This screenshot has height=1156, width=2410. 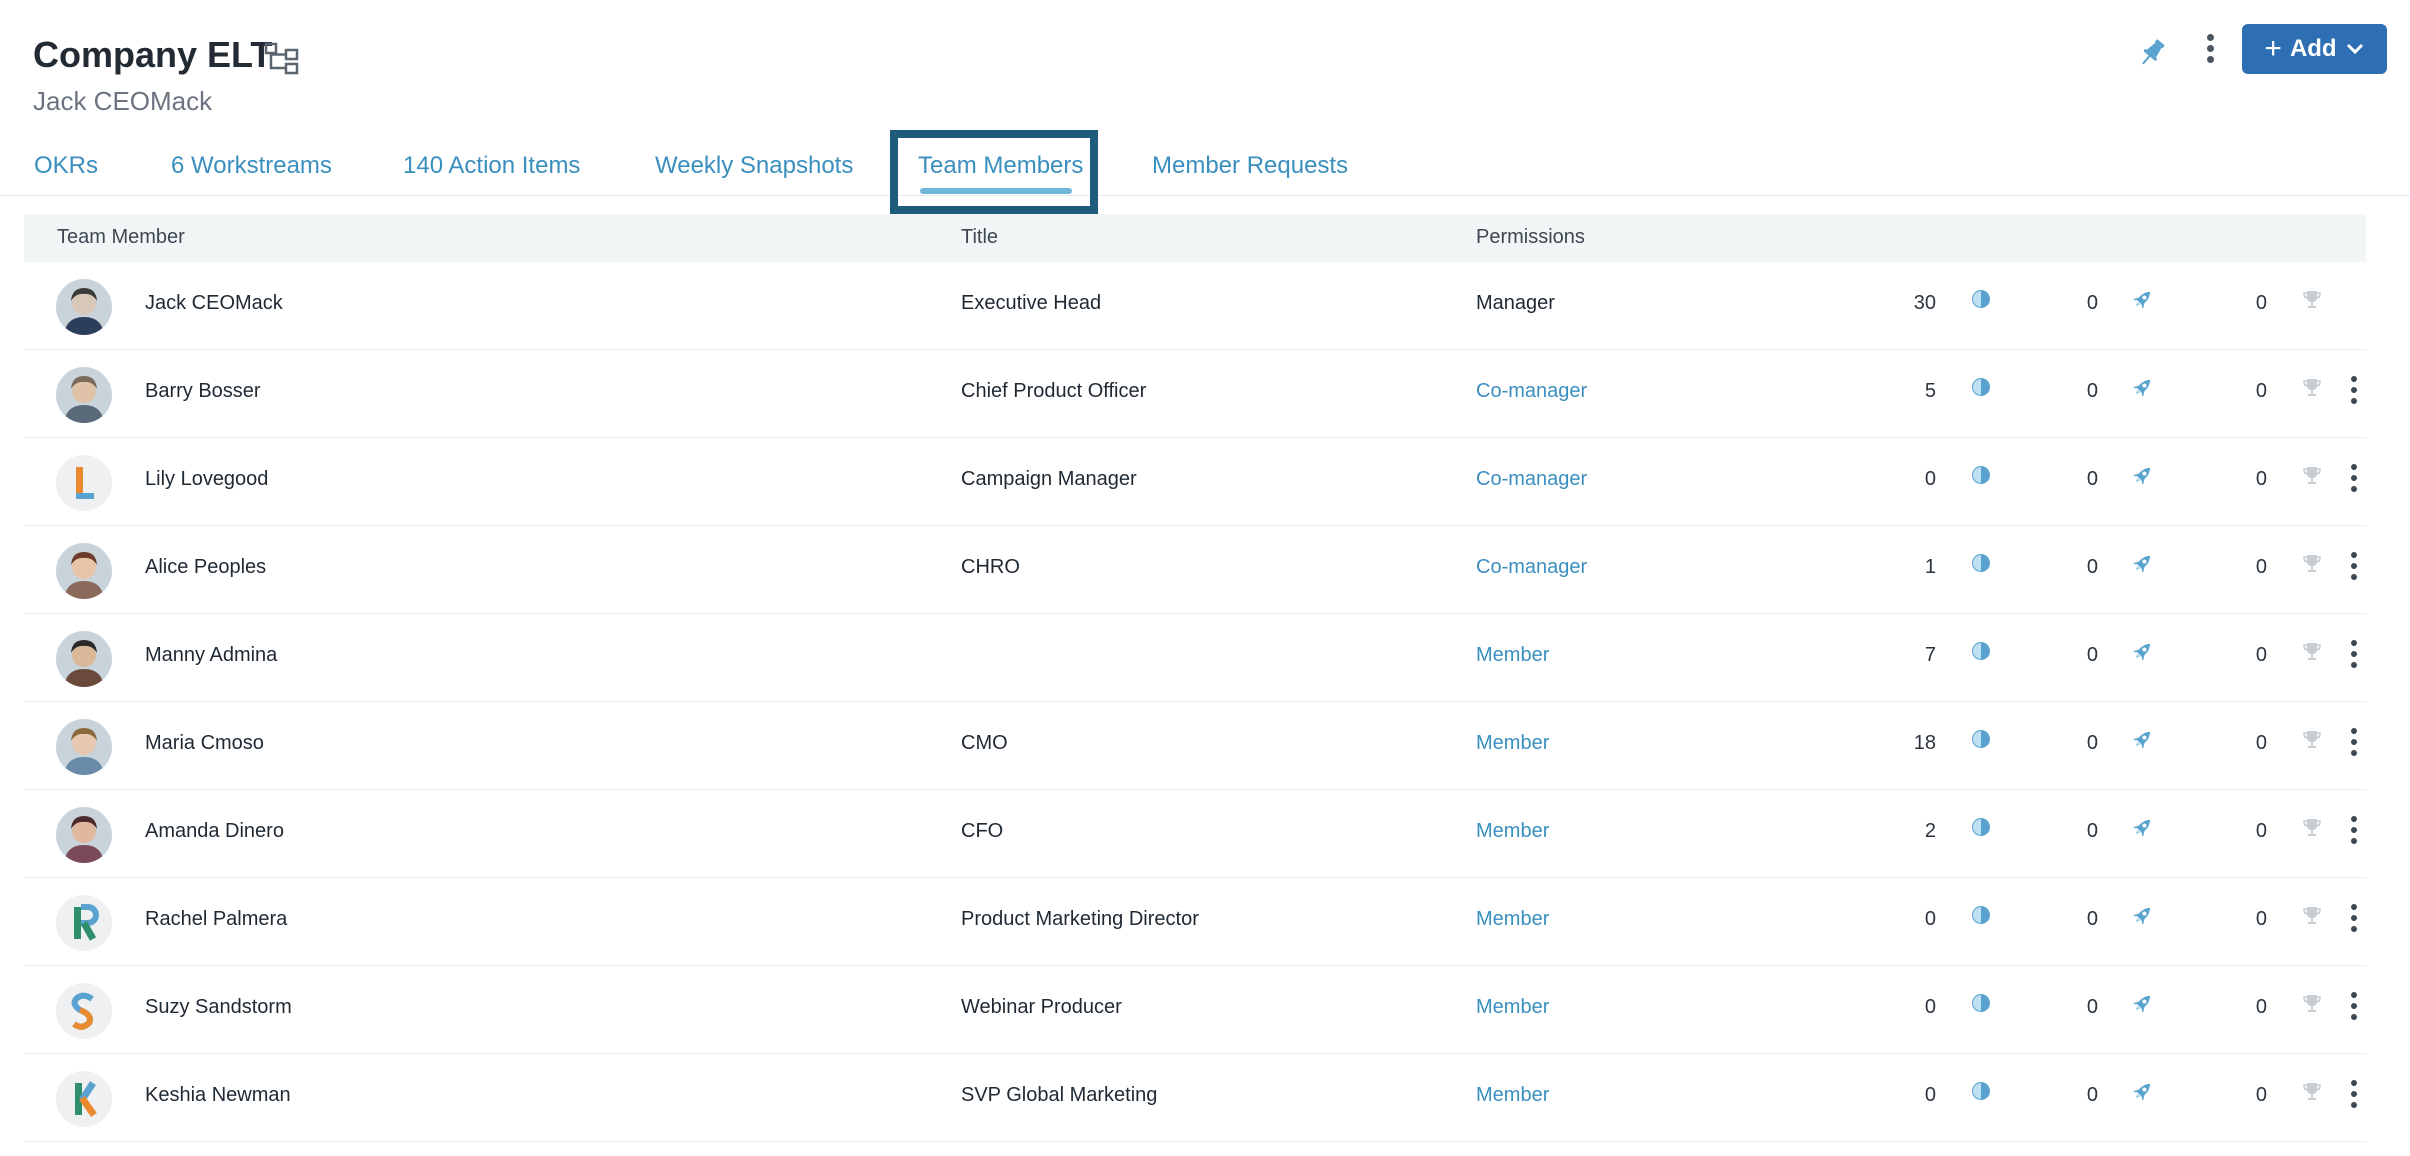 What do you see at coordinates (491, 166) in the screenshot?
I see `tab-action-items: 140 Action Items` at bounding box center [491, 166].